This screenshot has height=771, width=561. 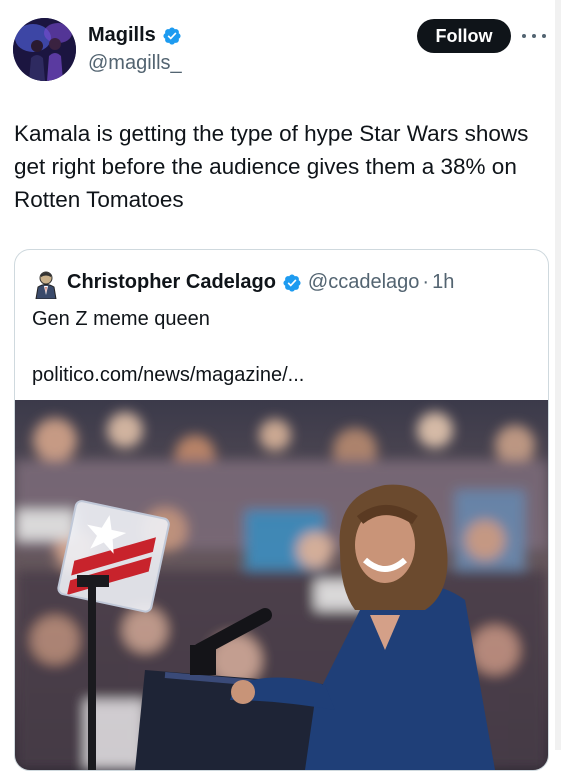 What do you see at coordinates (558, 375) in the screenshot?
I see `window-edge` at bounding box center [558, 375].